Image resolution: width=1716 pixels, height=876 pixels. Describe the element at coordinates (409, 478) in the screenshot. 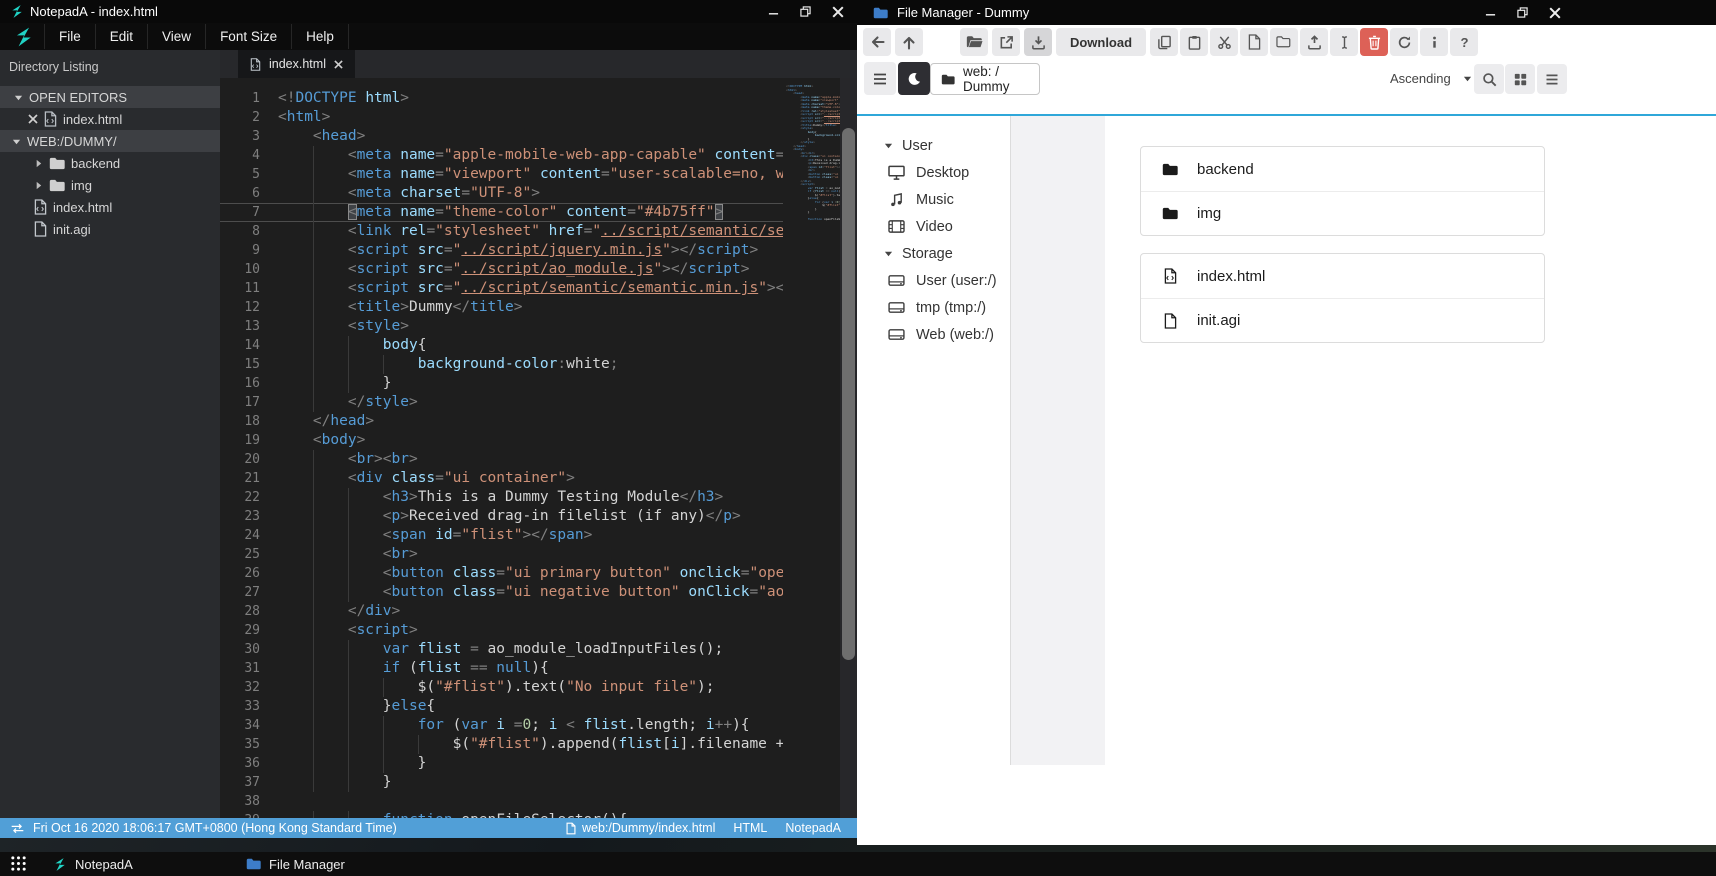

I see `code-line: 21 <div class="ui container">` at that location.